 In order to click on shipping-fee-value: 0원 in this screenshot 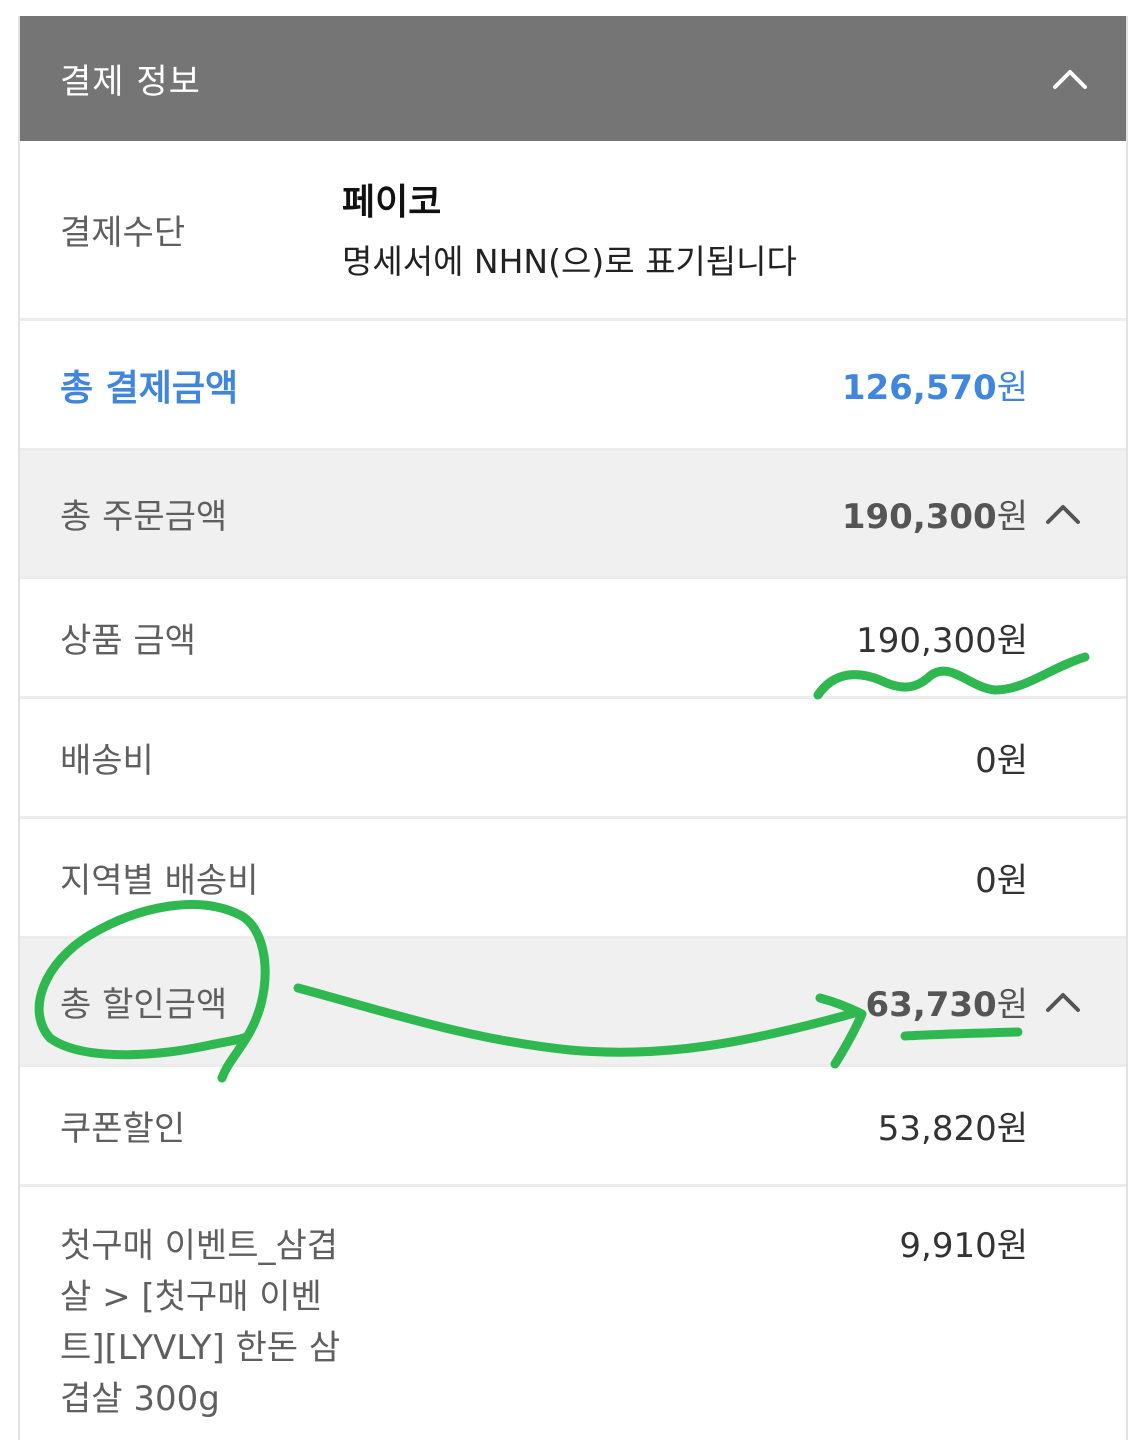, I will do `click(1001, 757)`.